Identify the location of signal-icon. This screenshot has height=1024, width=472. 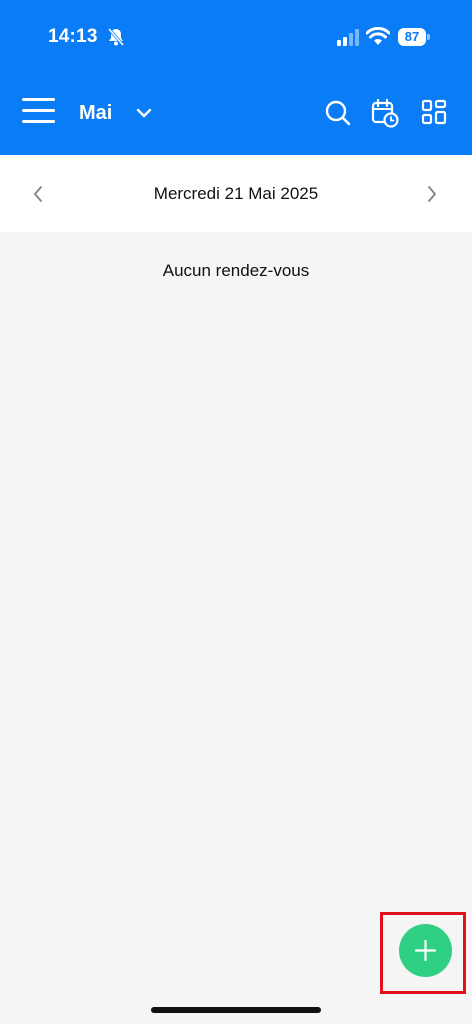
(348, 37).